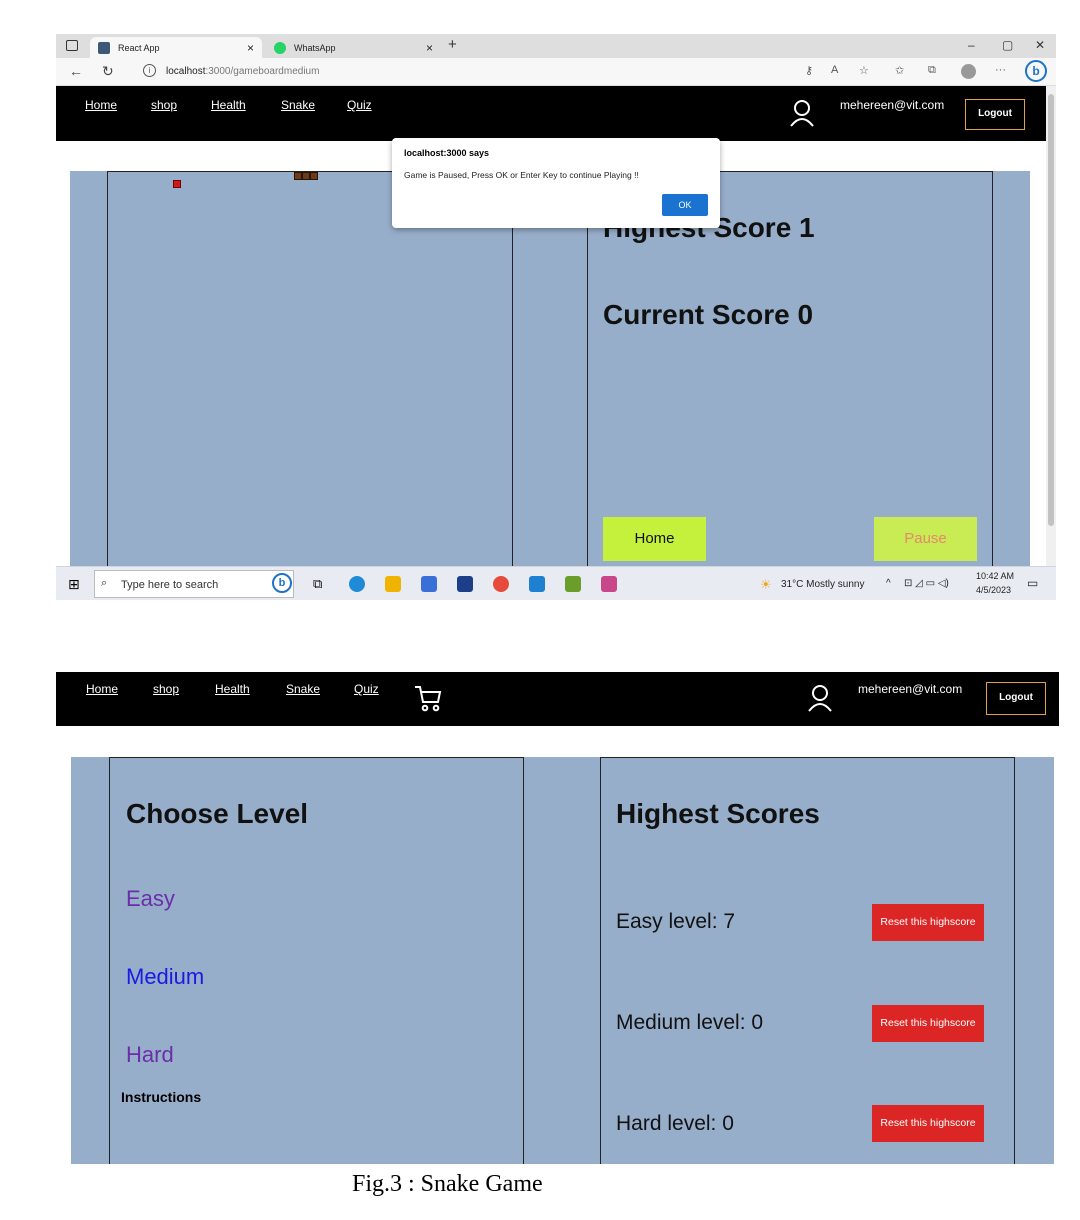 This screenshot has width=1080, height=1220. What do you see at coordinates (809, 70) in the screenshot?
I see `password-key-icon: ⚷` at bounding box center [809, 70].